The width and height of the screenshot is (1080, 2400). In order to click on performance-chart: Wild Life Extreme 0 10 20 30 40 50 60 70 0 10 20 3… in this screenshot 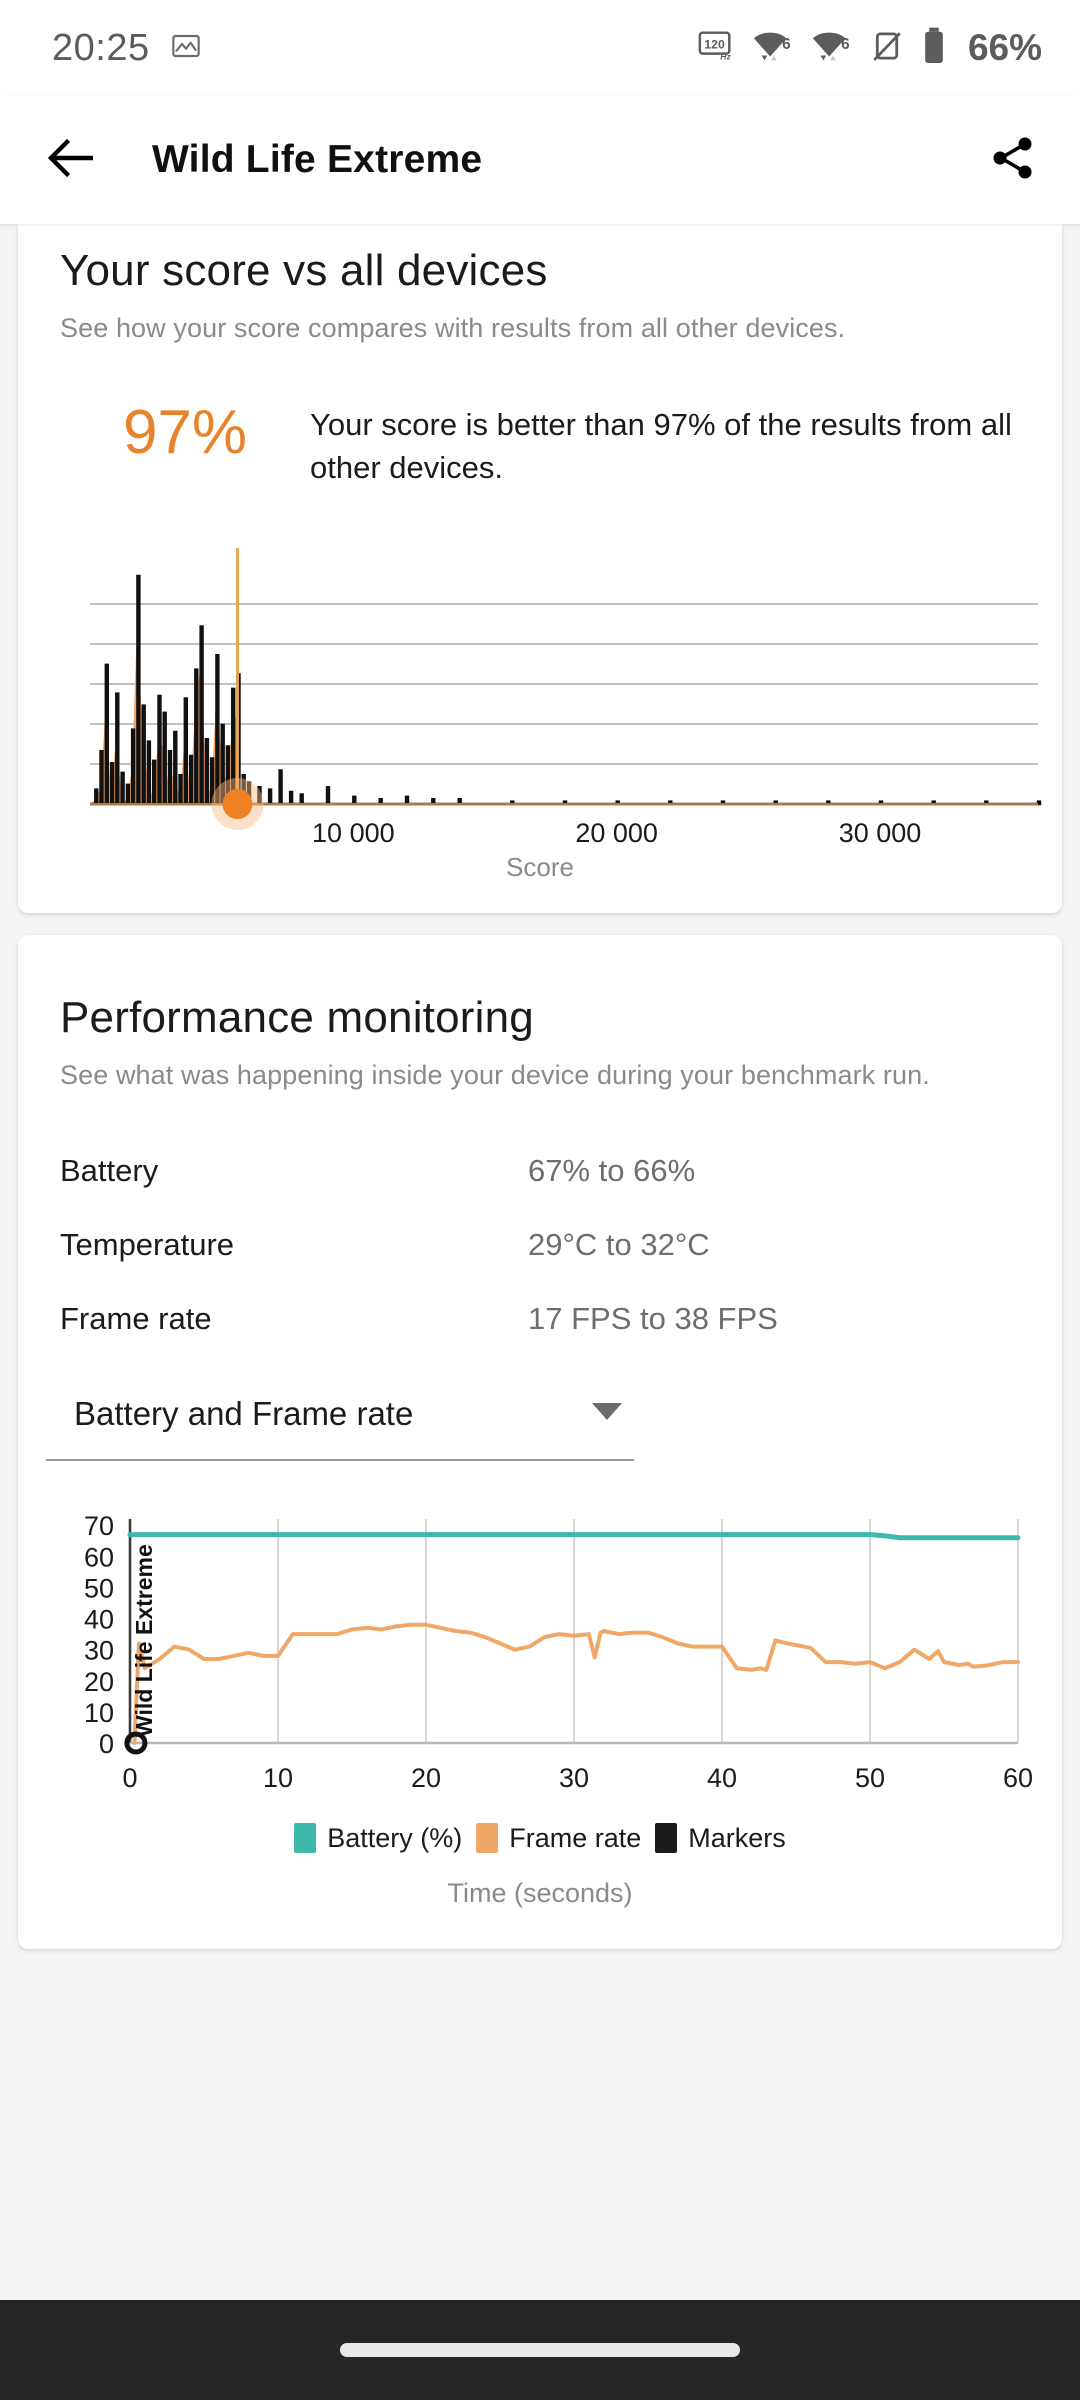, I will do `click(540, 1655)`.